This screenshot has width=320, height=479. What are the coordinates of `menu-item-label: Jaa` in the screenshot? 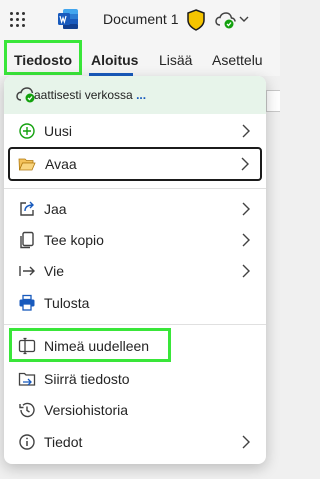 It's located at (55, 209).